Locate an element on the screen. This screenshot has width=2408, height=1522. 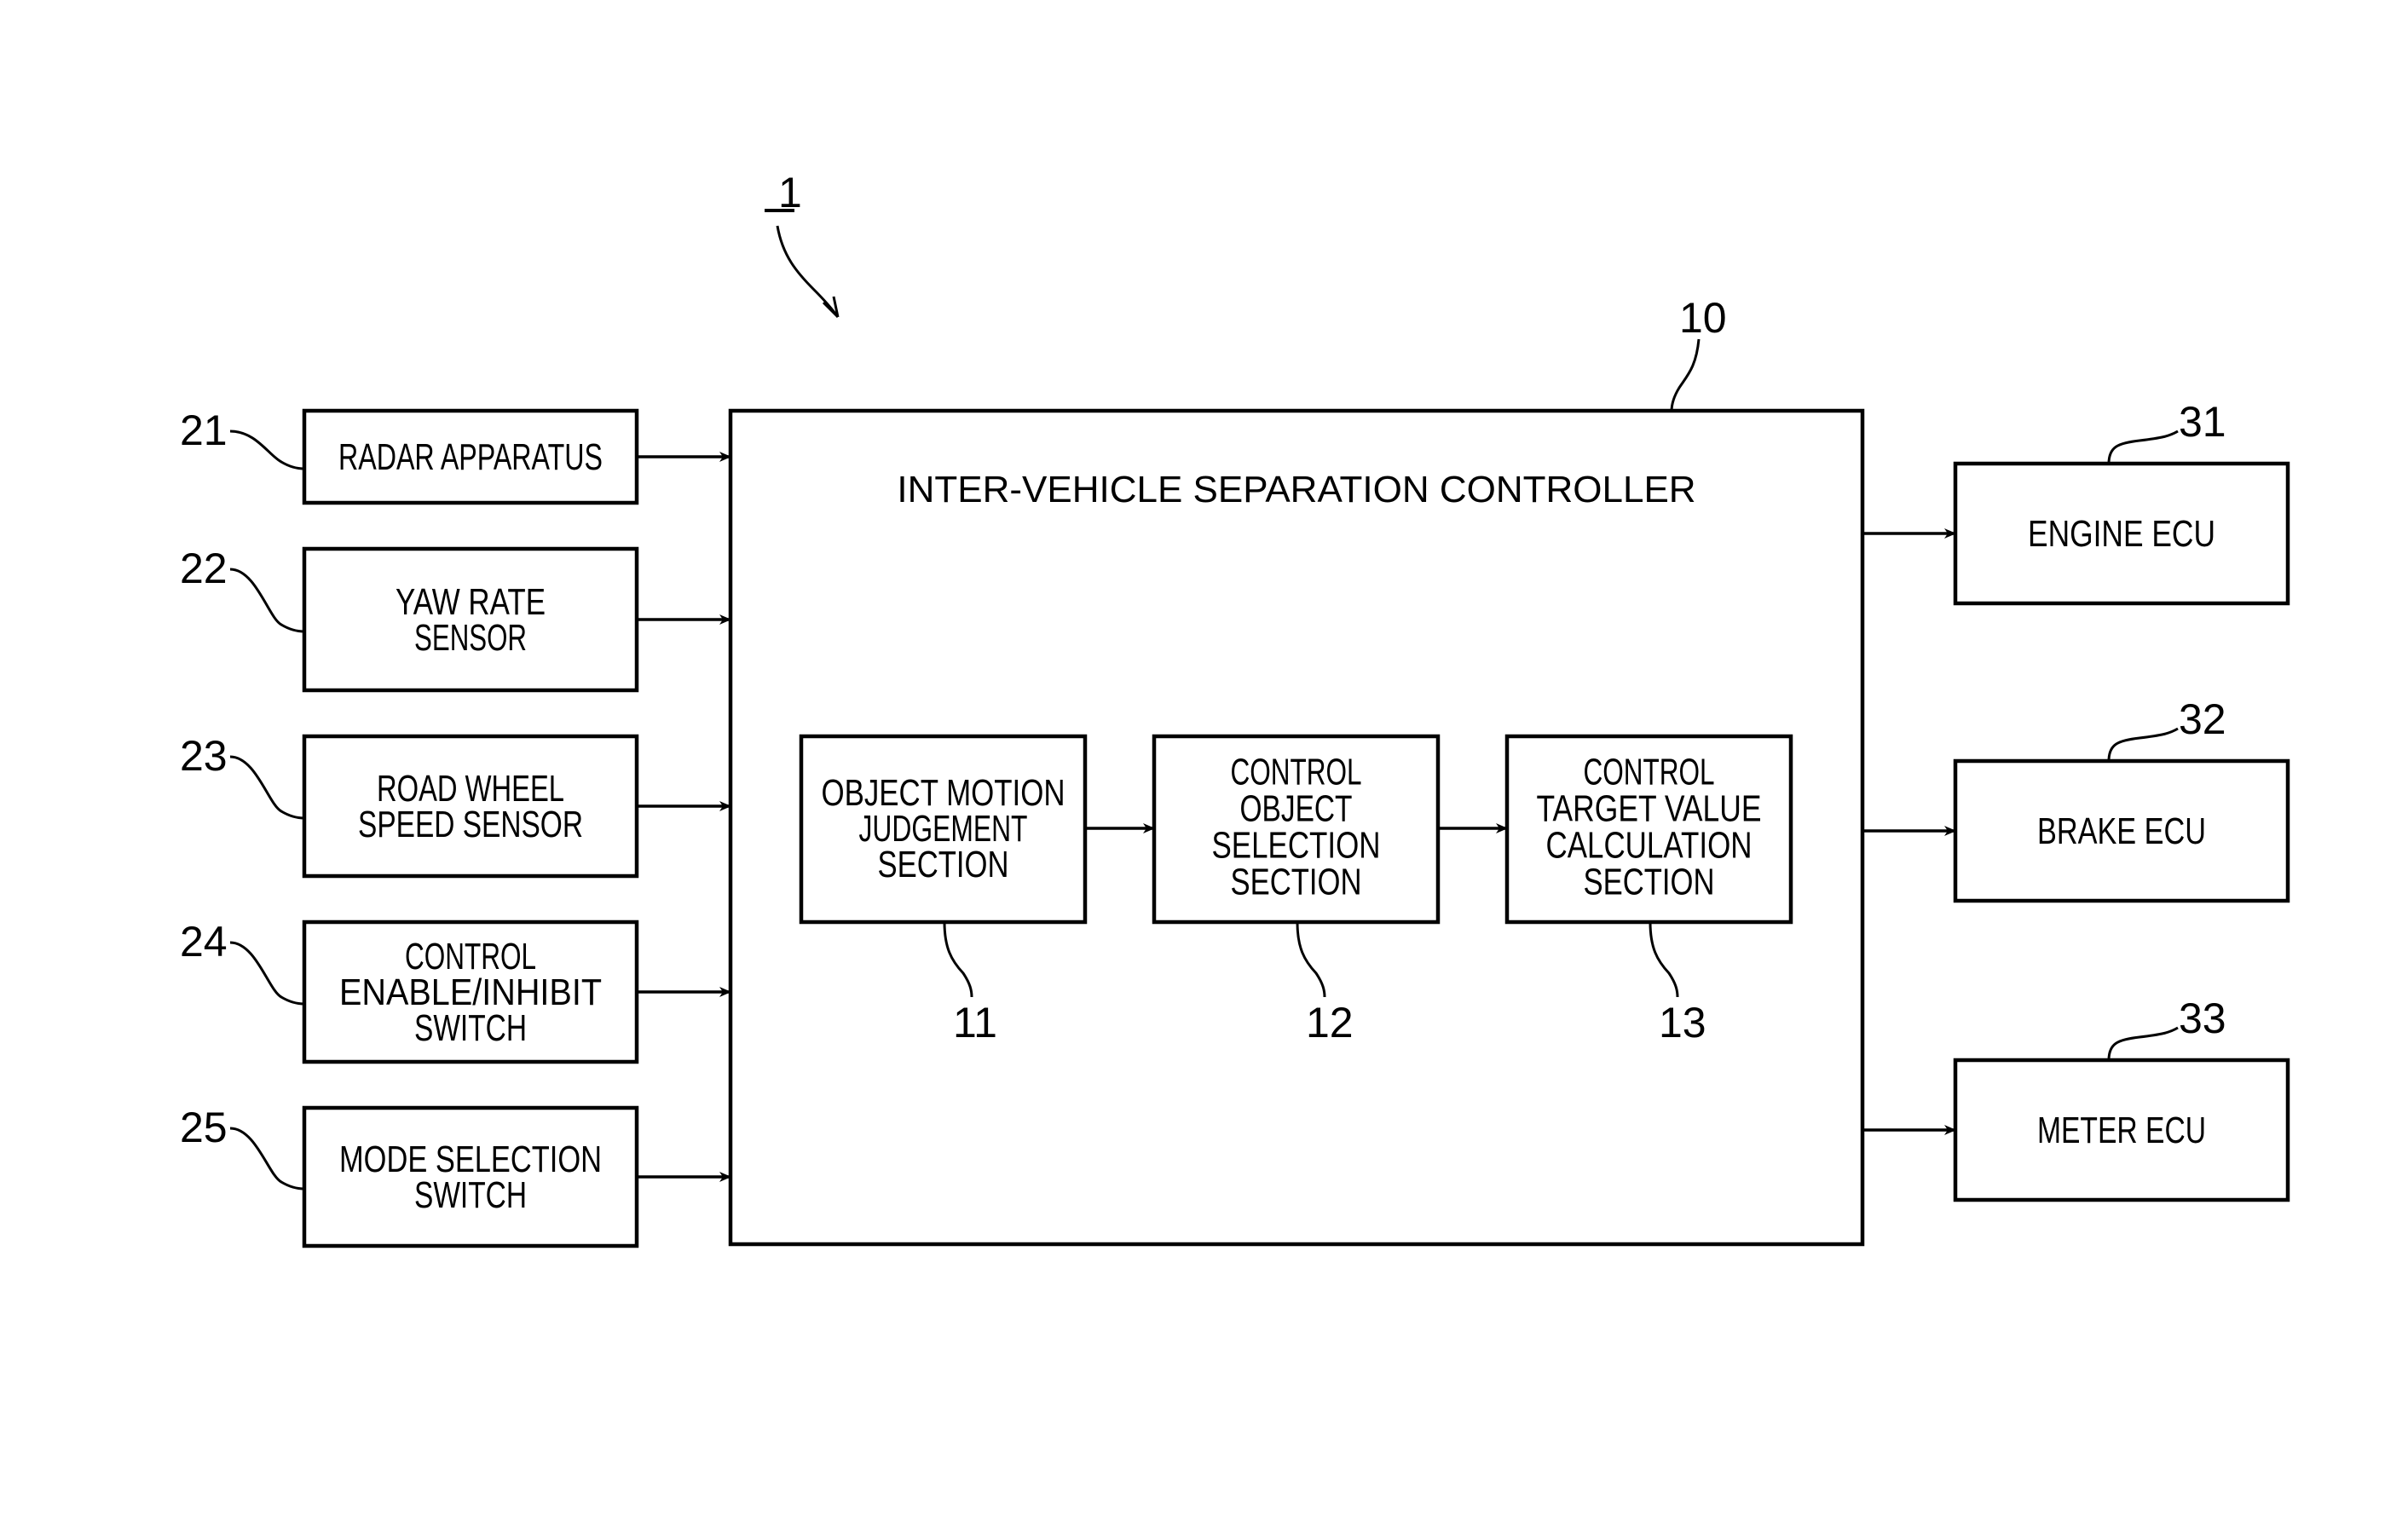
output-ref-number: 32 is located at coordinates (2202, 719).